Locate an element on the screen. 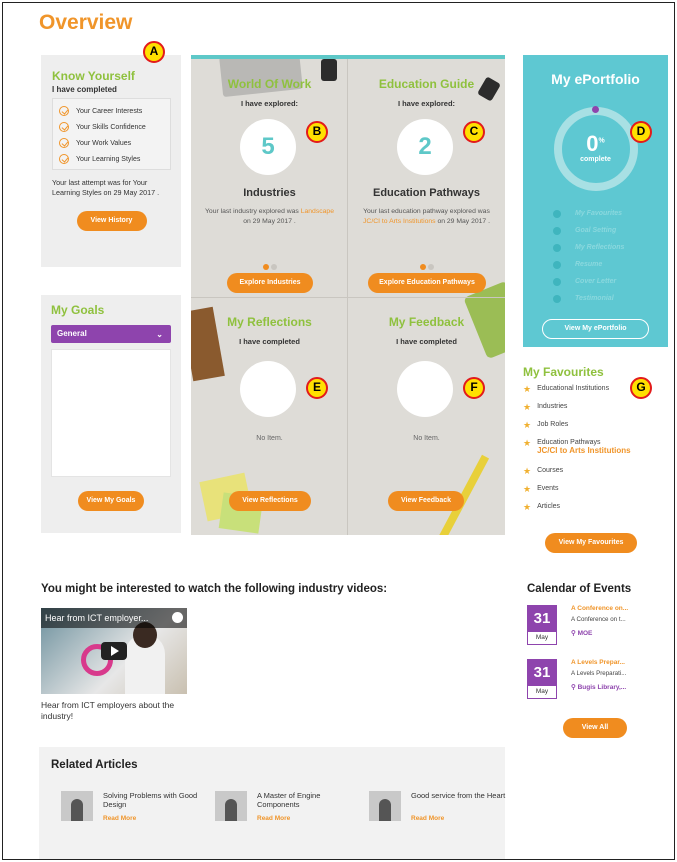 The width and height of the screenshot is (677, 862). eportfolio-item-label: Resume is located at coordinates (589, 264).